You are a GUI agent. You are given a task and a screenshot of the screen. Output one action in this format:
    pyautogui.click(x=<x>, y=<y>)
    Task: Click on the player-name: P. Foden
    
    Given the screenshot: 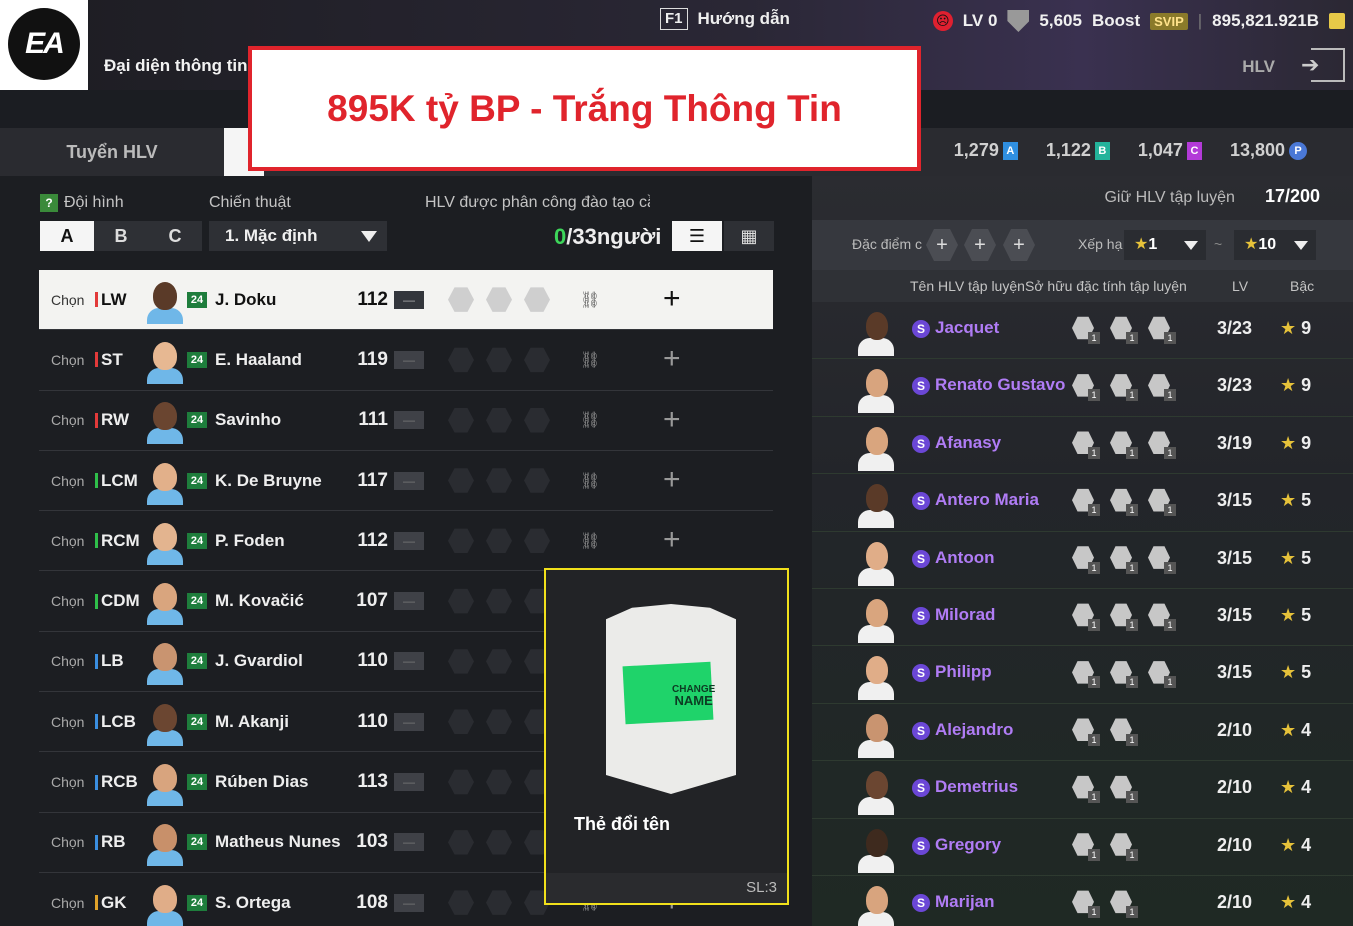 What is the action you would take?
    pyautogui.click(x=250, y=540)
    